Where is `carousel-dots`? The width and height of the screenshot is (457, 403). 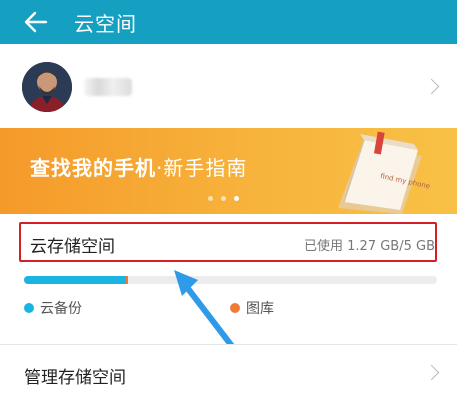 carousel-dots is located at coordinates (223, 198).